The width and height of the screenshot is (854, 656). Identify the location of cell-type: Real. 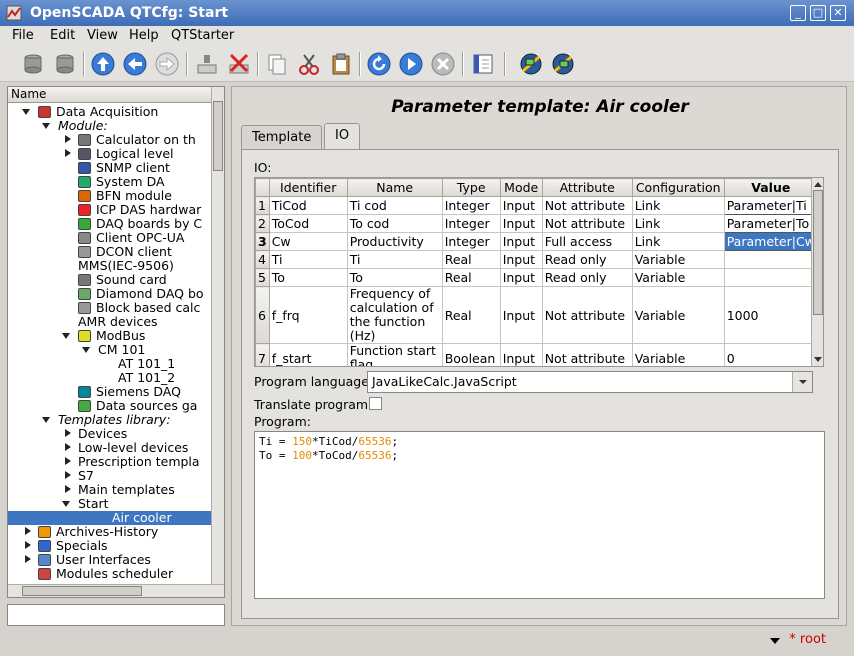
(471, 277).